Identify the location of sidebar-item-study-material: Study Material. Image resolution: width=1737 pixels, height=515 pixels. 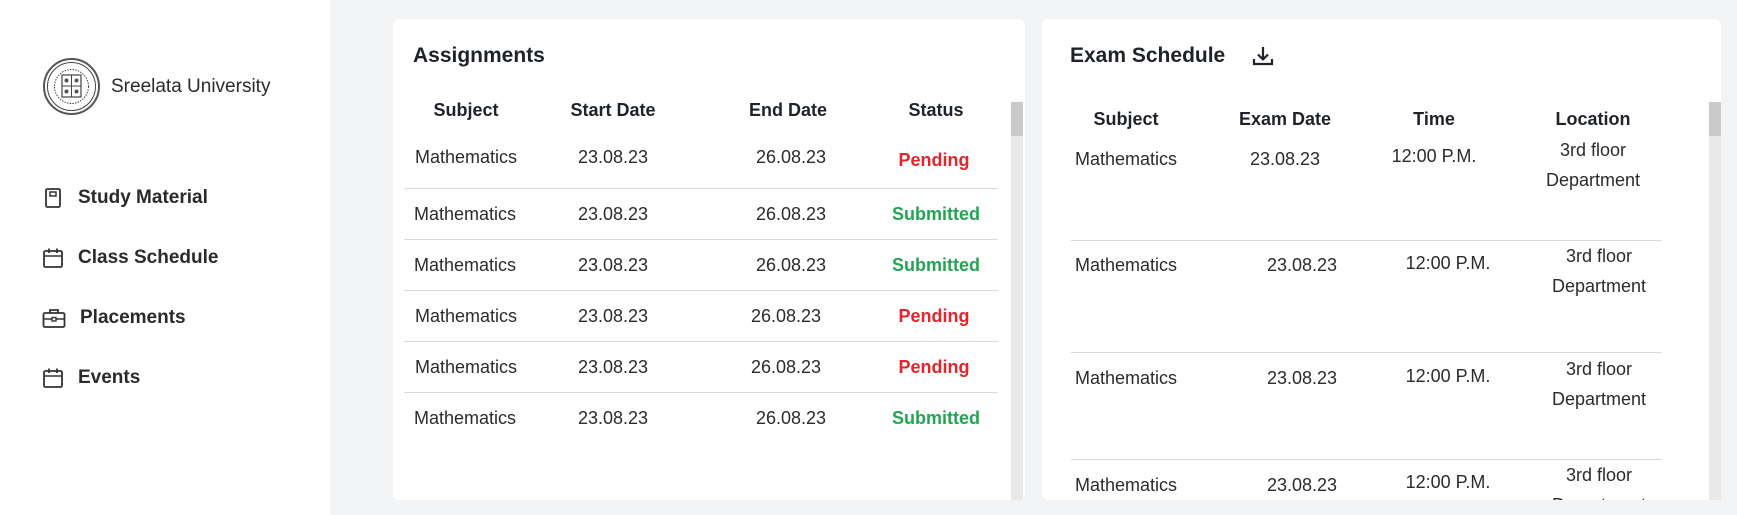
(130, 198).